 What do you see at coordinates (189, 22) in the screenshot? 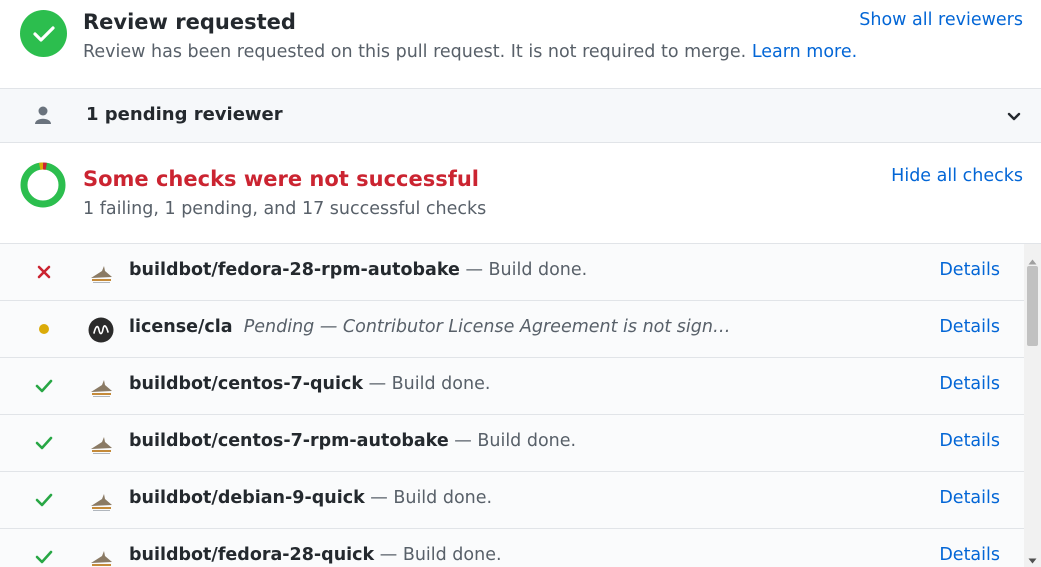
I see `review-title: Review requested` at bounding box center [189, 22].